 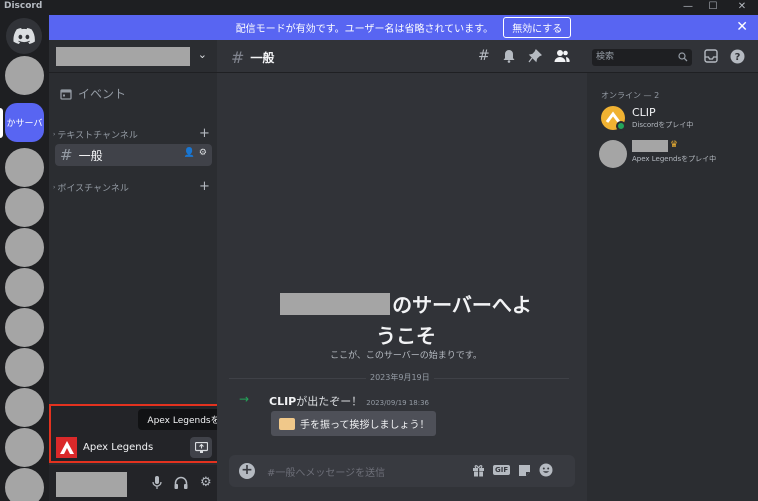 I want to click on search-placeholder: 検索, so click(x=605, y=57).